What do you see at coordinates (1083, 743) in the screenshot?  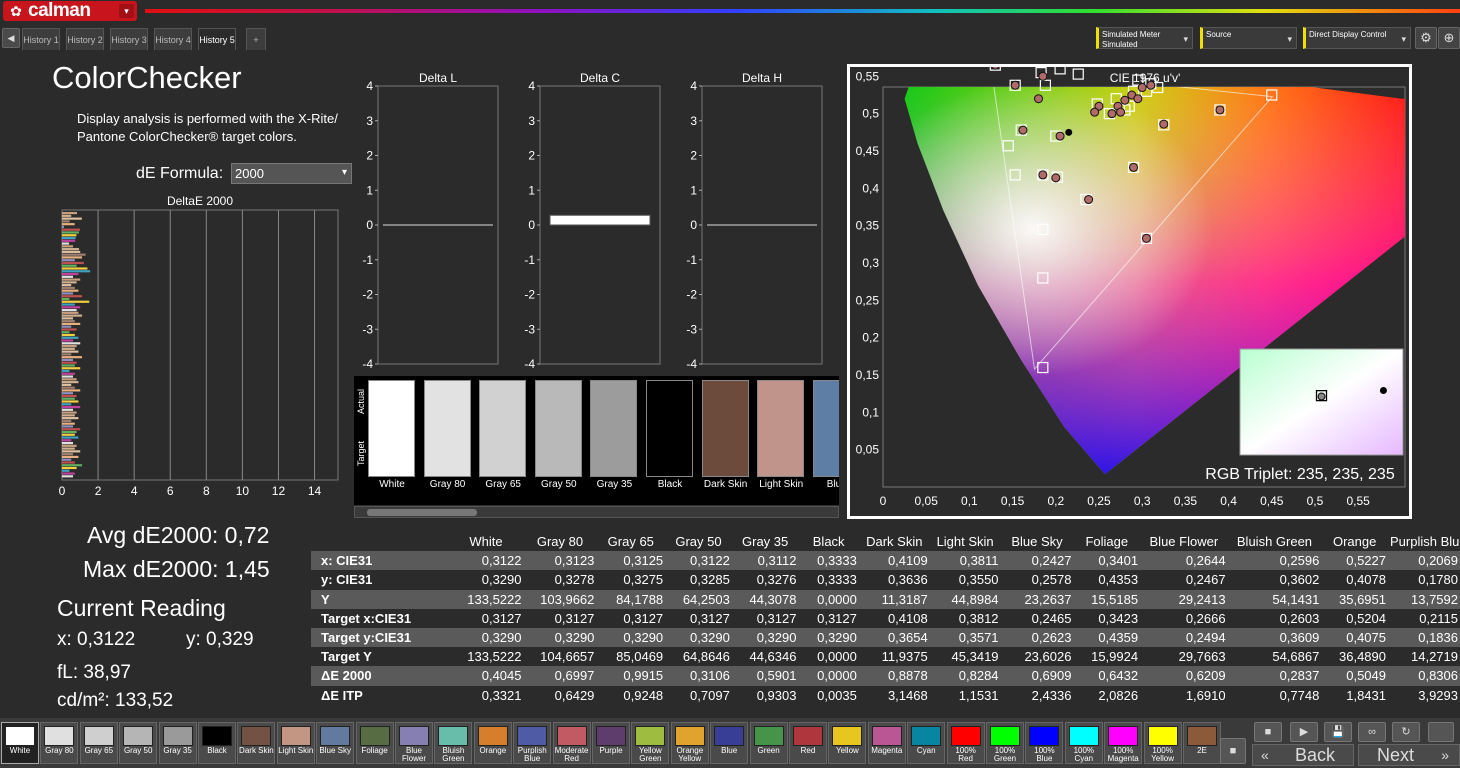 I see `bottom-swatch-100-cyan: 100% Cyan` at bounding box center [1083, 743].